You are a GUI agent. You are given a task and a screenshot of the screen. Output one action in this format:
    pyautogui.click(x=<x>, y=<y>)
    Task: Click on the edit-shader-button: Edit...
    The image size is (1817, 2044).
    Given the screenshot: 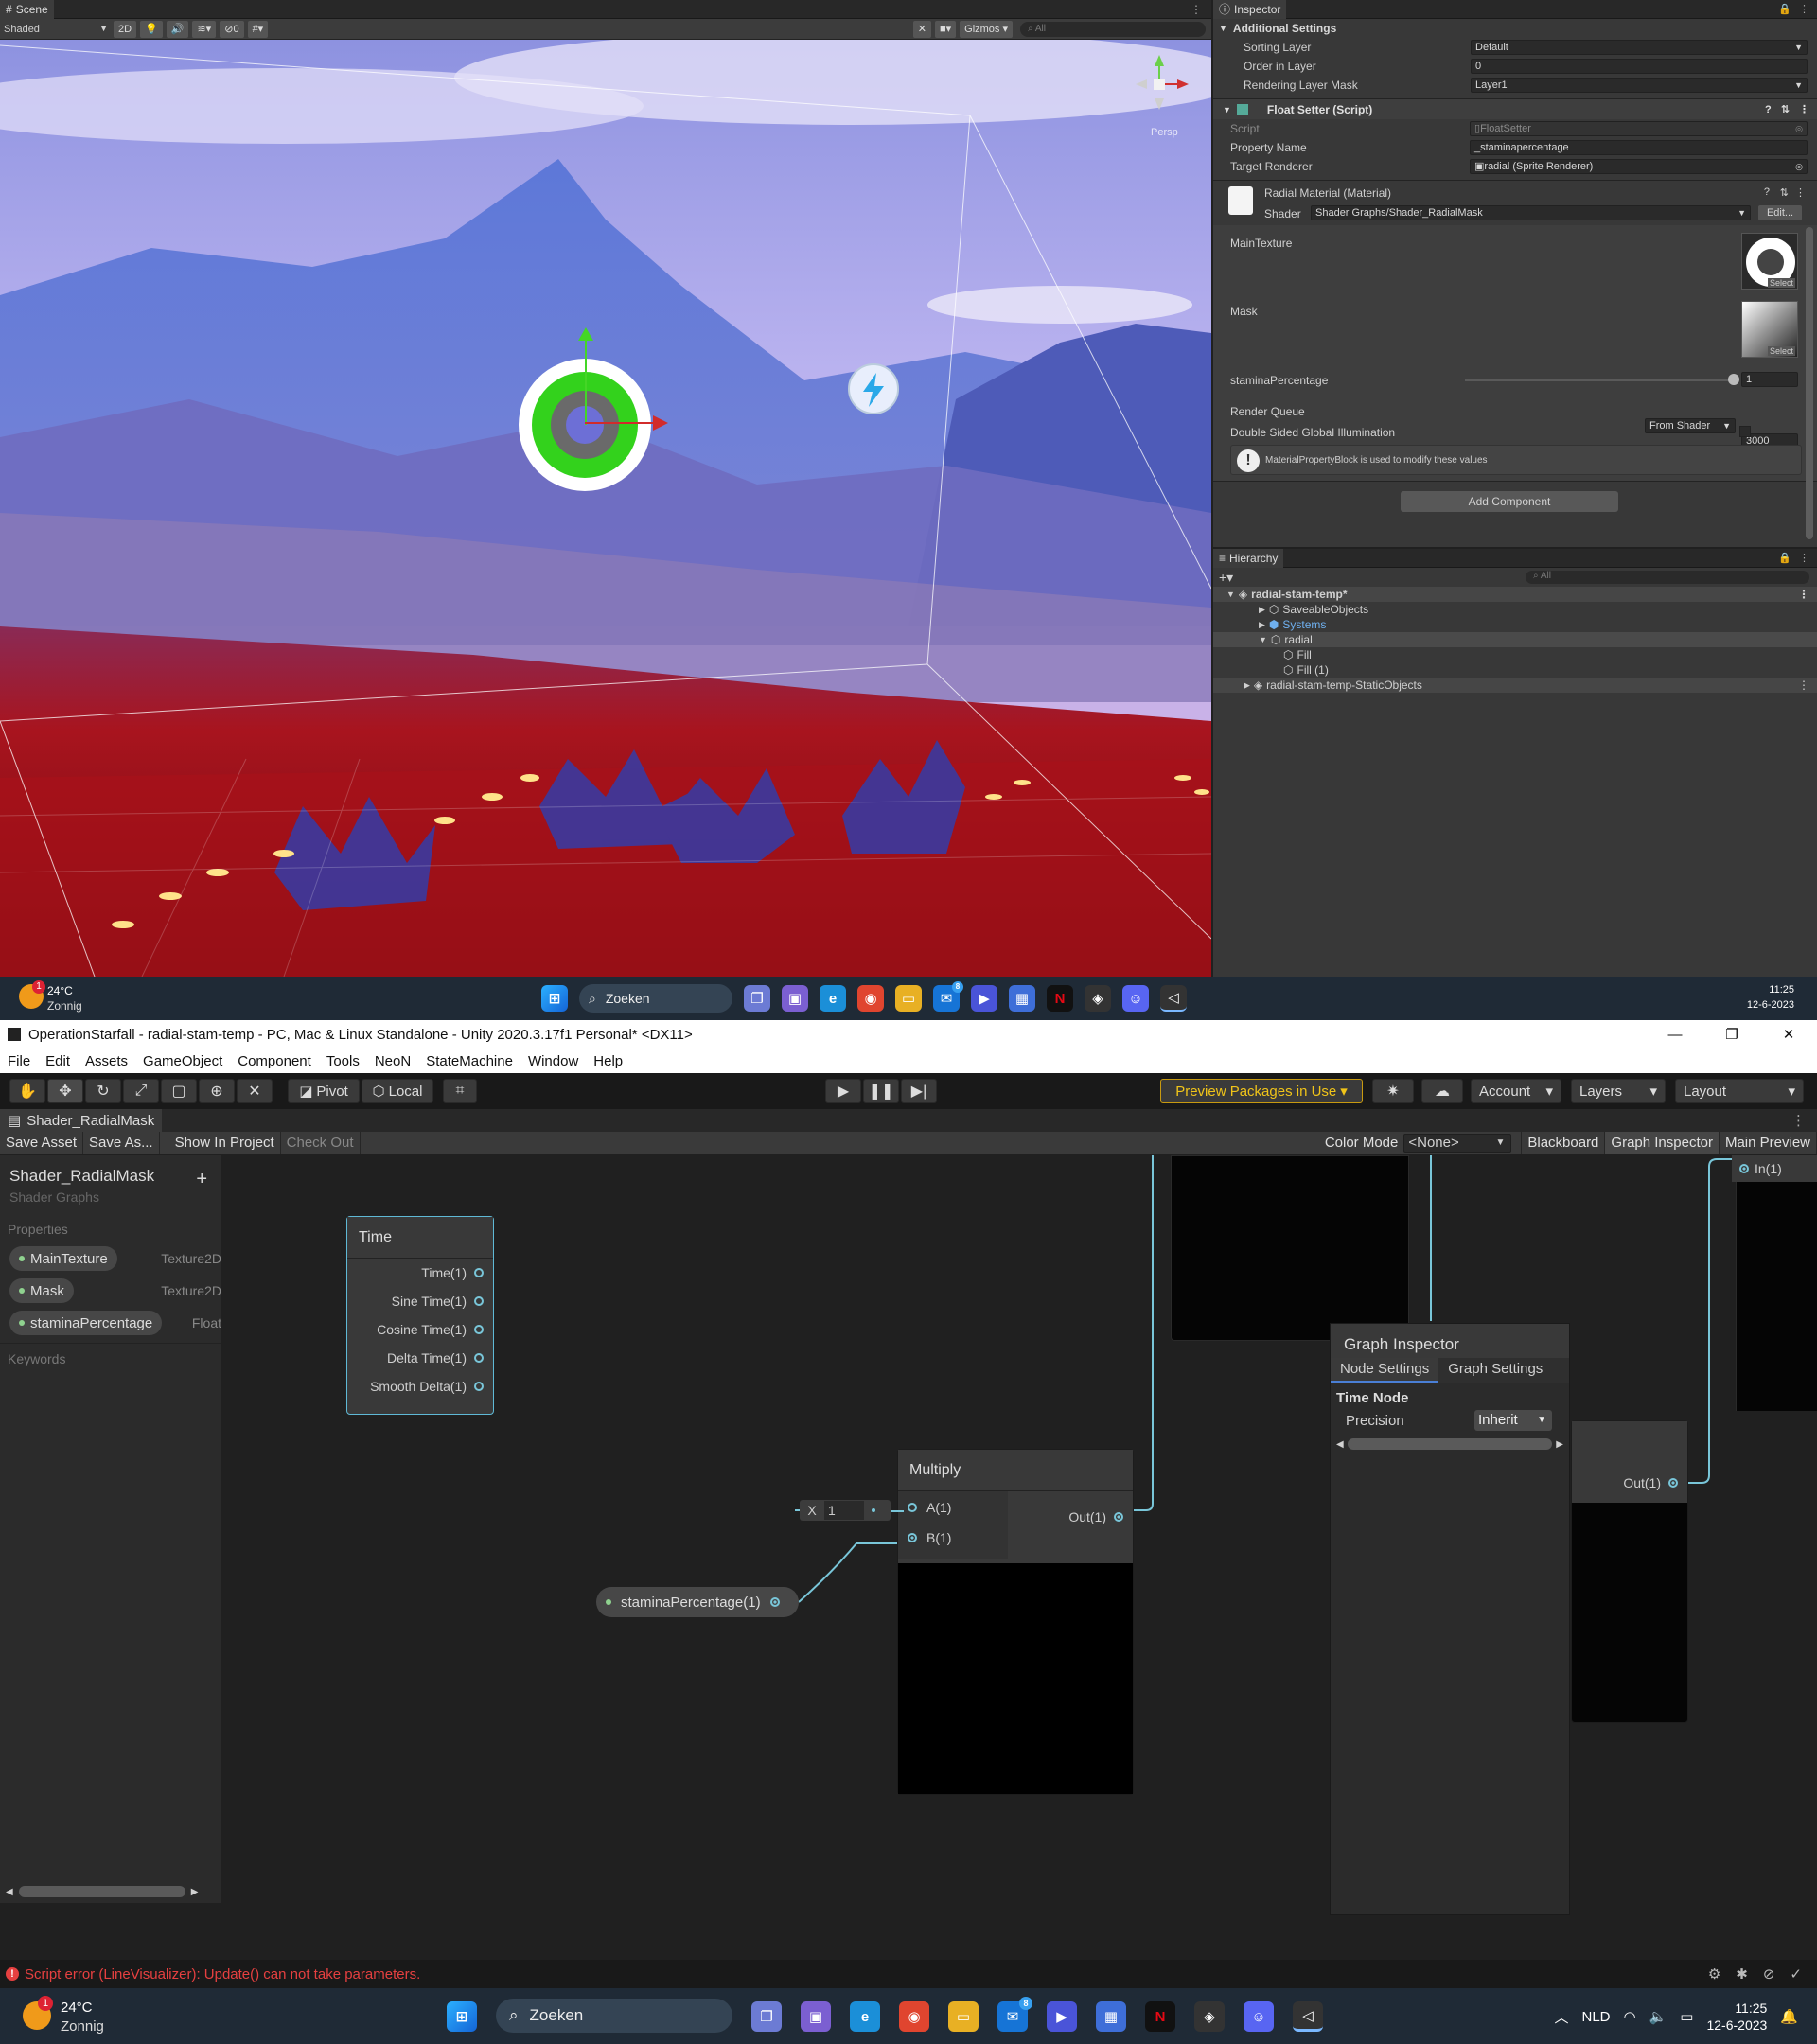 What is the action you would take?
    pyautogui.click(x=1780, y=212)
    